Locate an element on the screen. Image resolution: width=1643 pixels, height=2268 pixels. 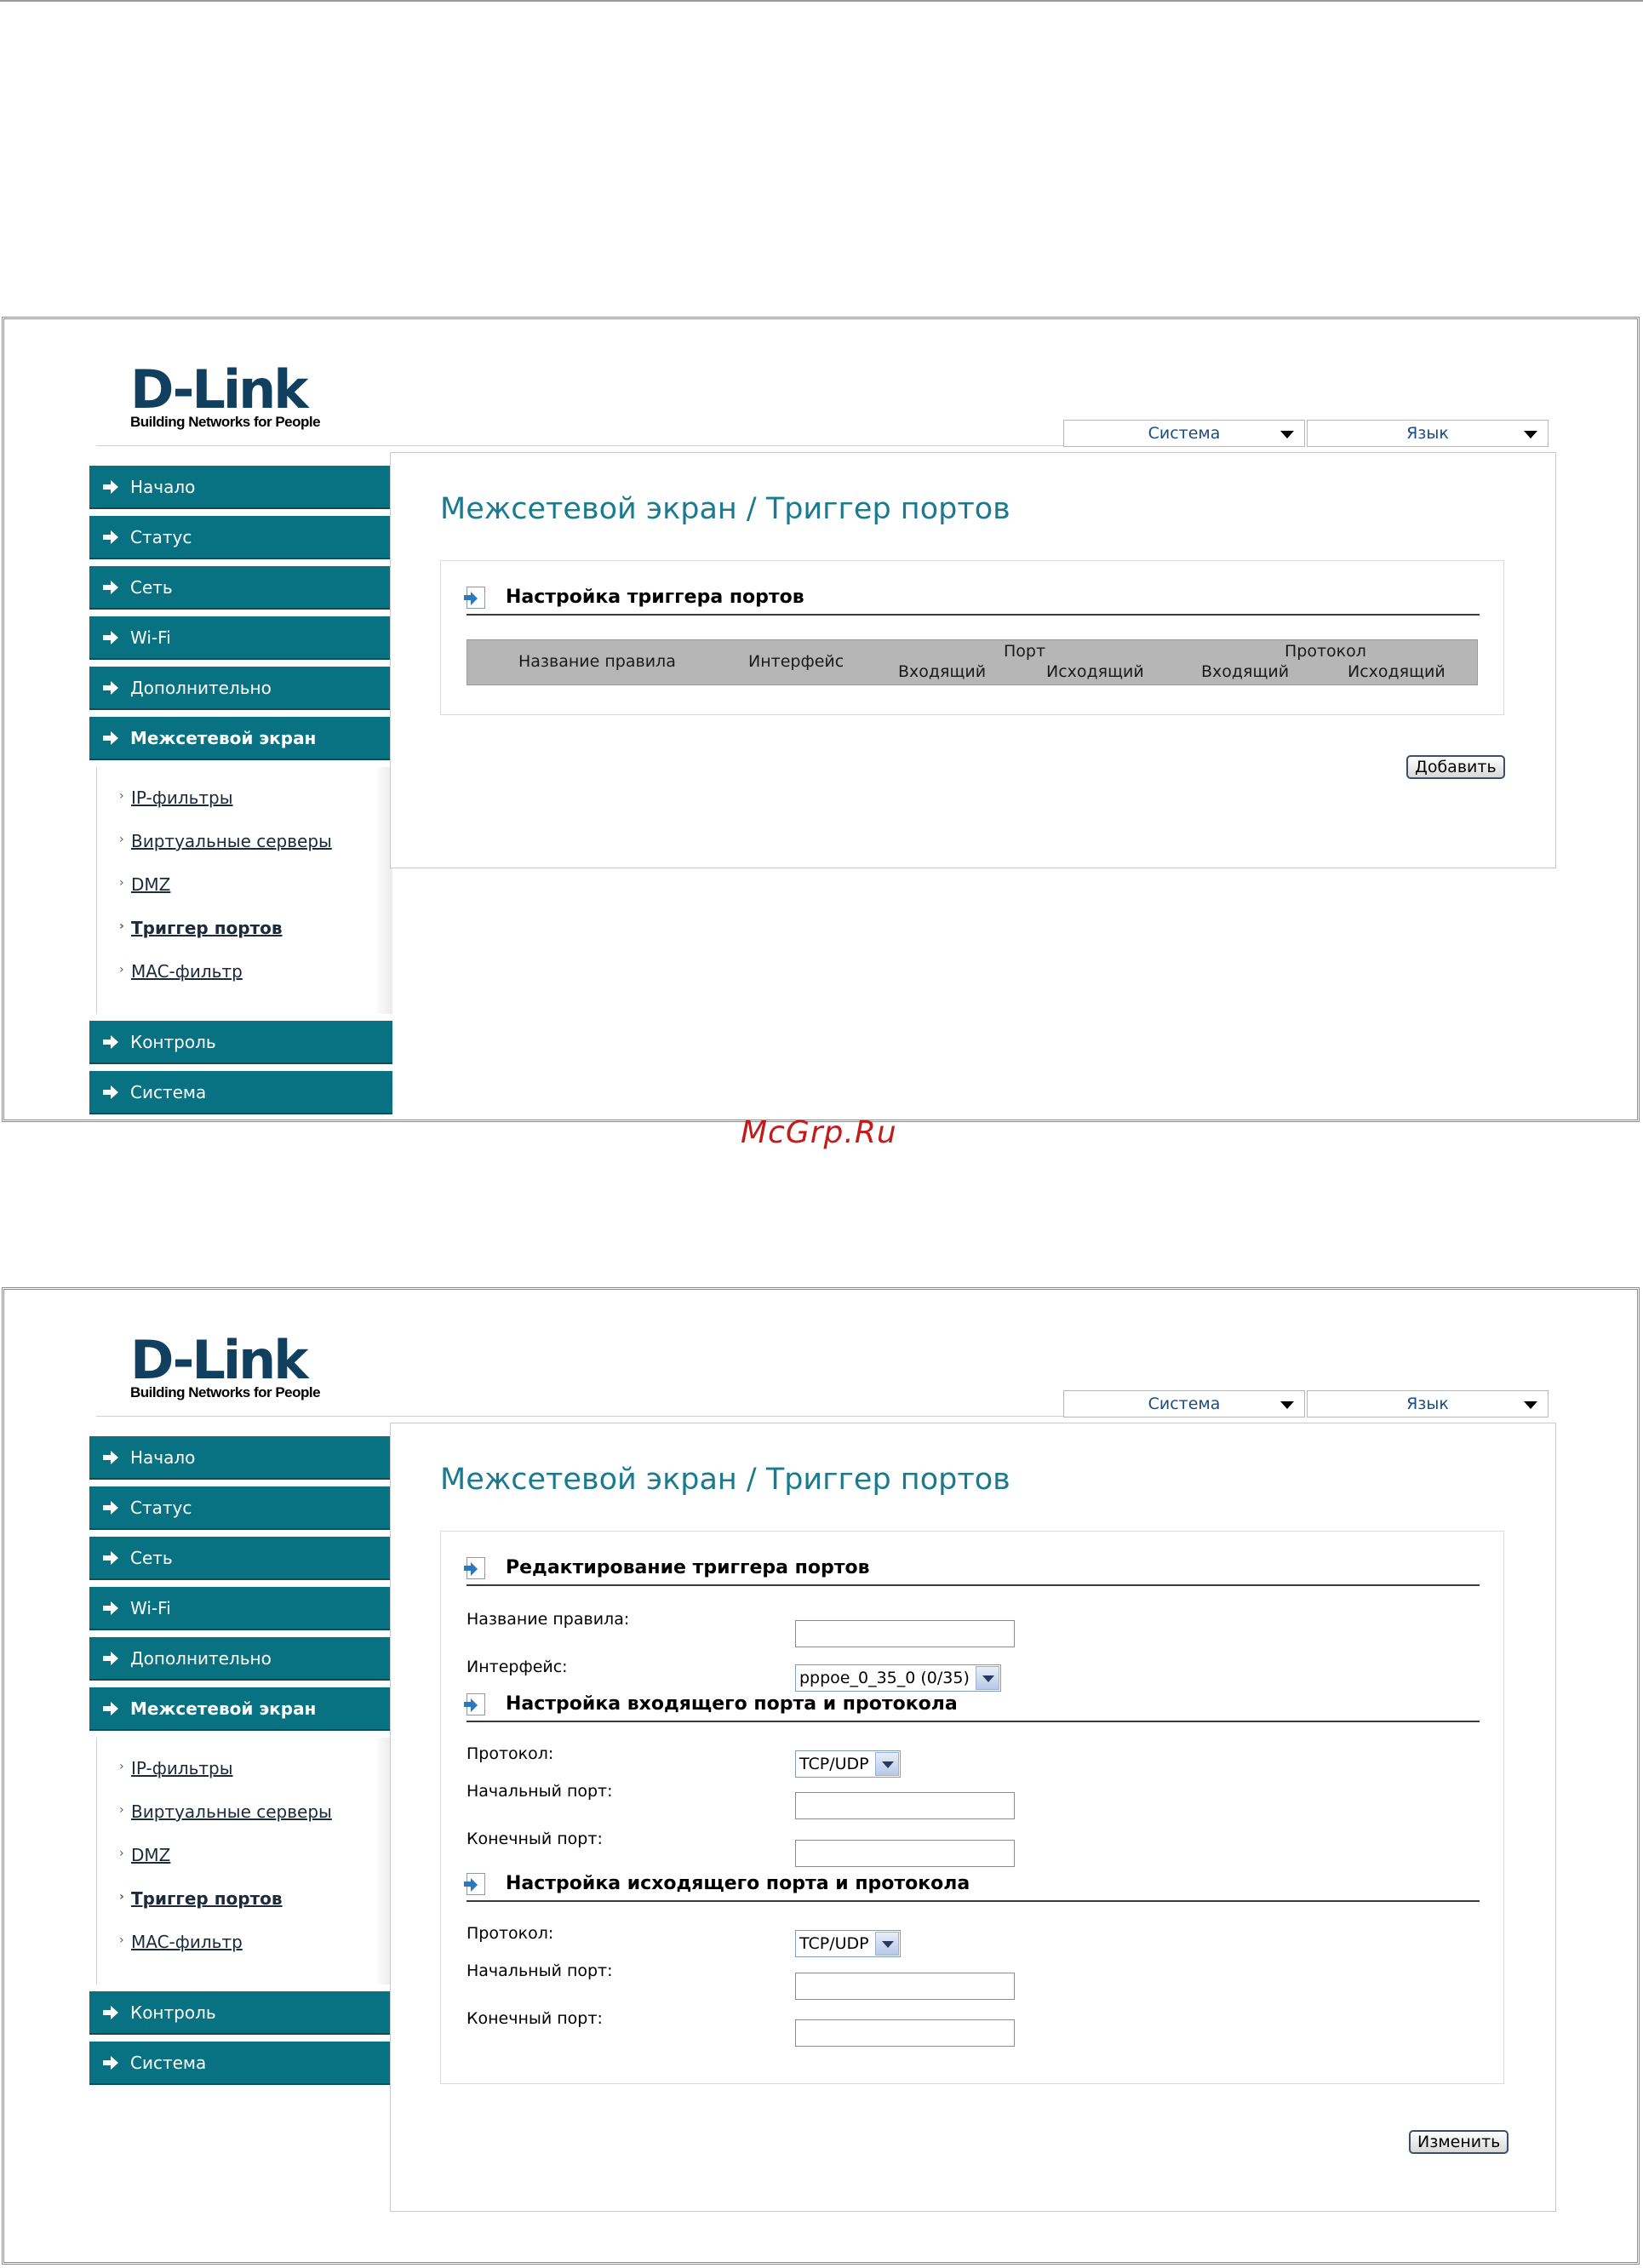
outgoing-start-port-label: Начальный порт: is located at coordinates (540, 1971).